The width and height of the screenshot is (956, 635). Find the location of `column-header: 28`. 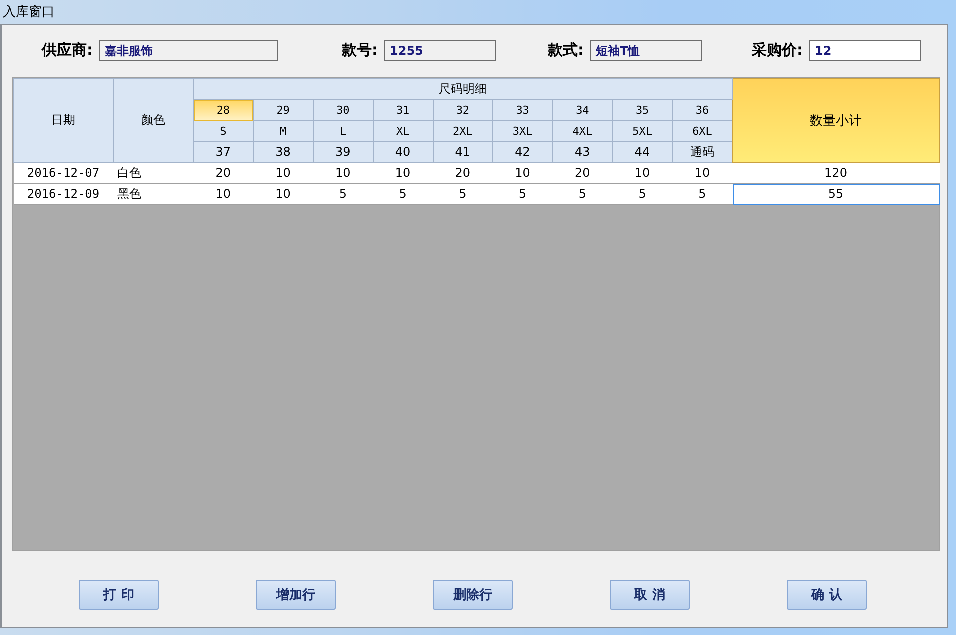

column-header: 28 is located at coordinates (224, 110).